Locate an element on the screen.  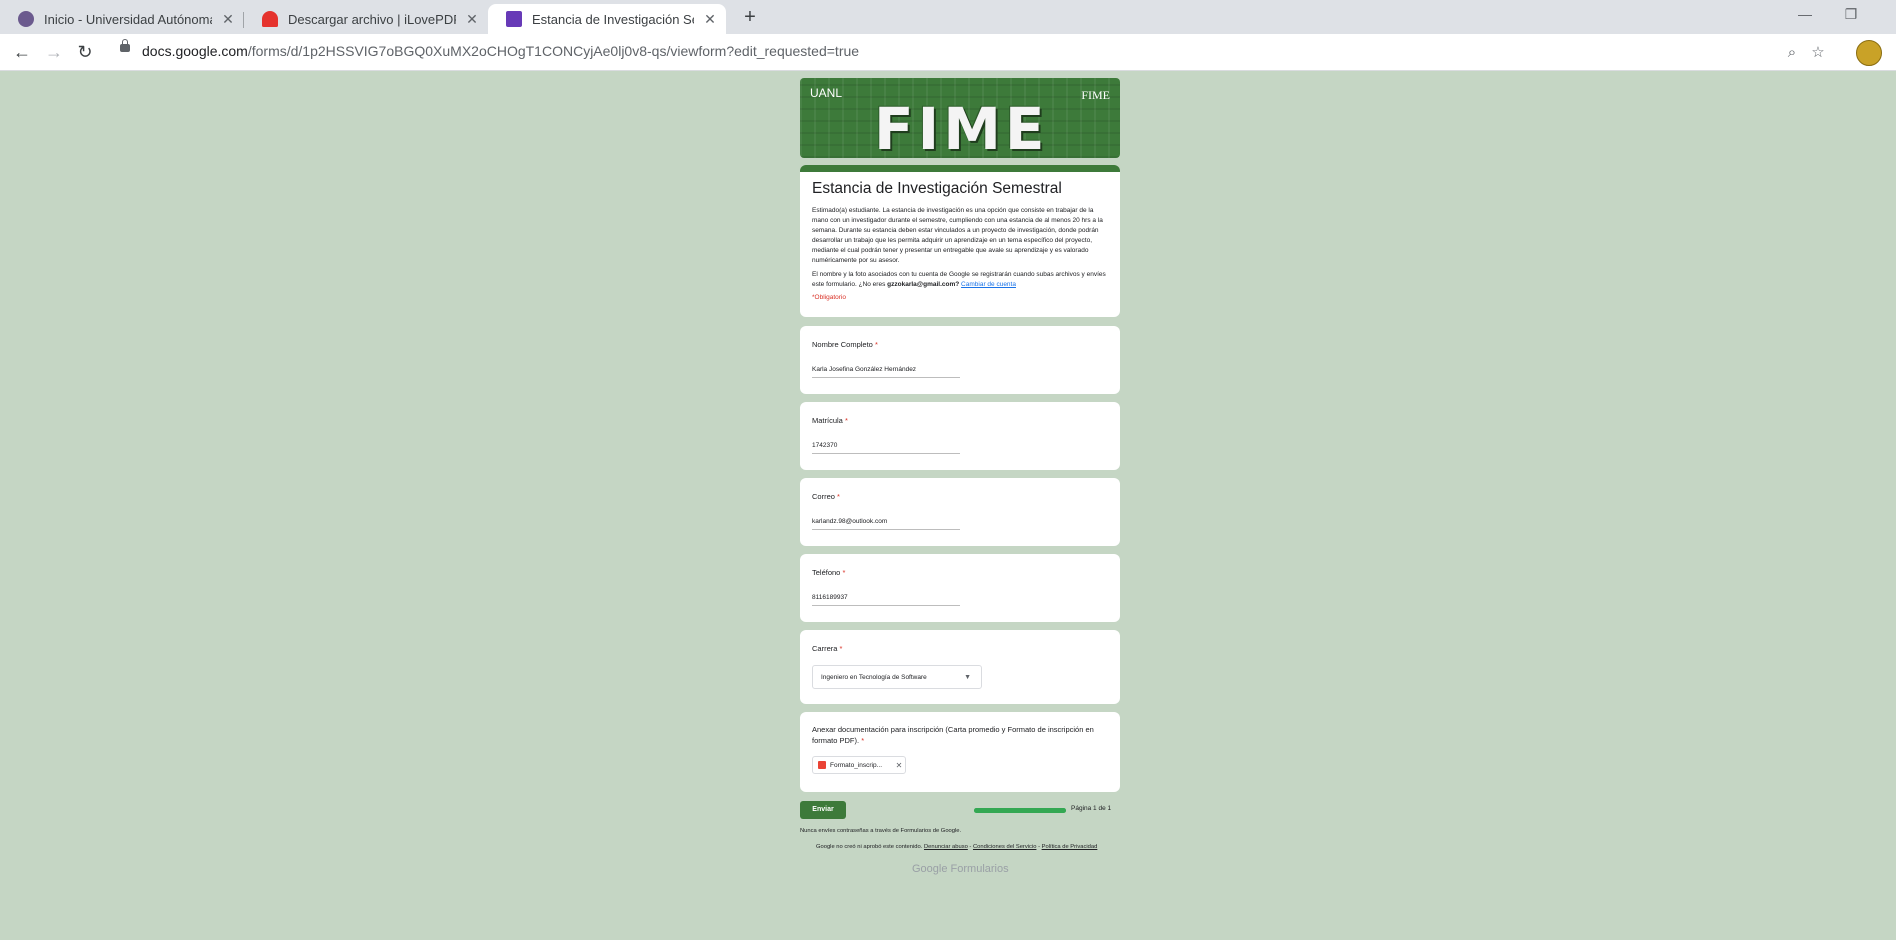
form-banner: UANL FIME FIME is located at coordinates (960, 118).